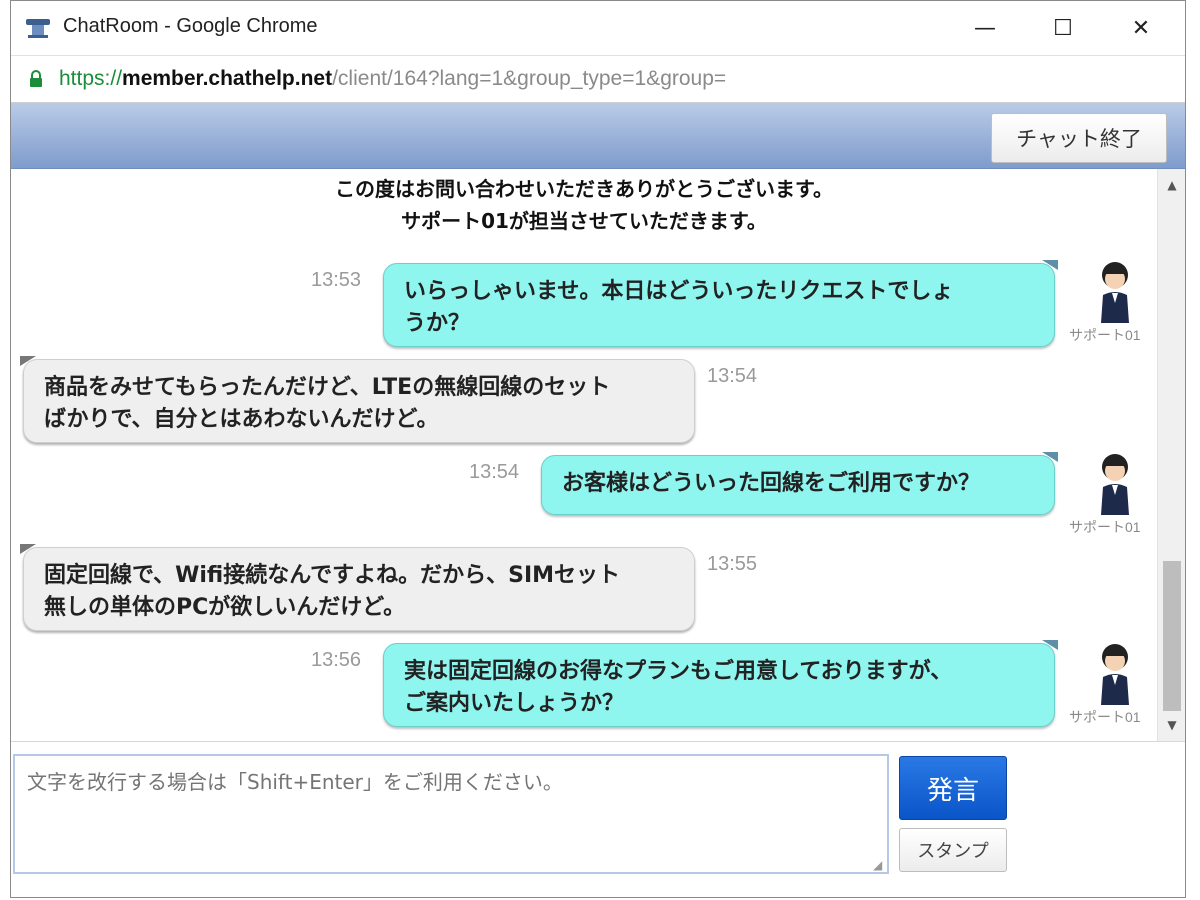 This screenshot has height=900, width=1200. Describe the element at coordinates (225, 607) in the screenshot. I see `message-line: 無しの単体のPCが欲しいんだけど。` at that location.